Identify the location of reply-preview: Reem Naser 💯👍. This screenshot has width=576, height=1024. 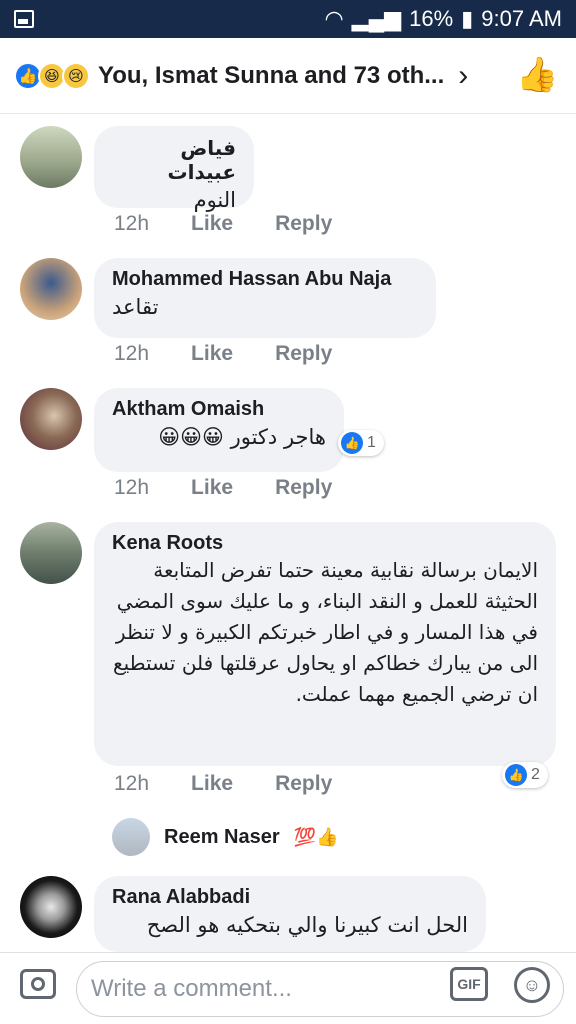
(225, 837).